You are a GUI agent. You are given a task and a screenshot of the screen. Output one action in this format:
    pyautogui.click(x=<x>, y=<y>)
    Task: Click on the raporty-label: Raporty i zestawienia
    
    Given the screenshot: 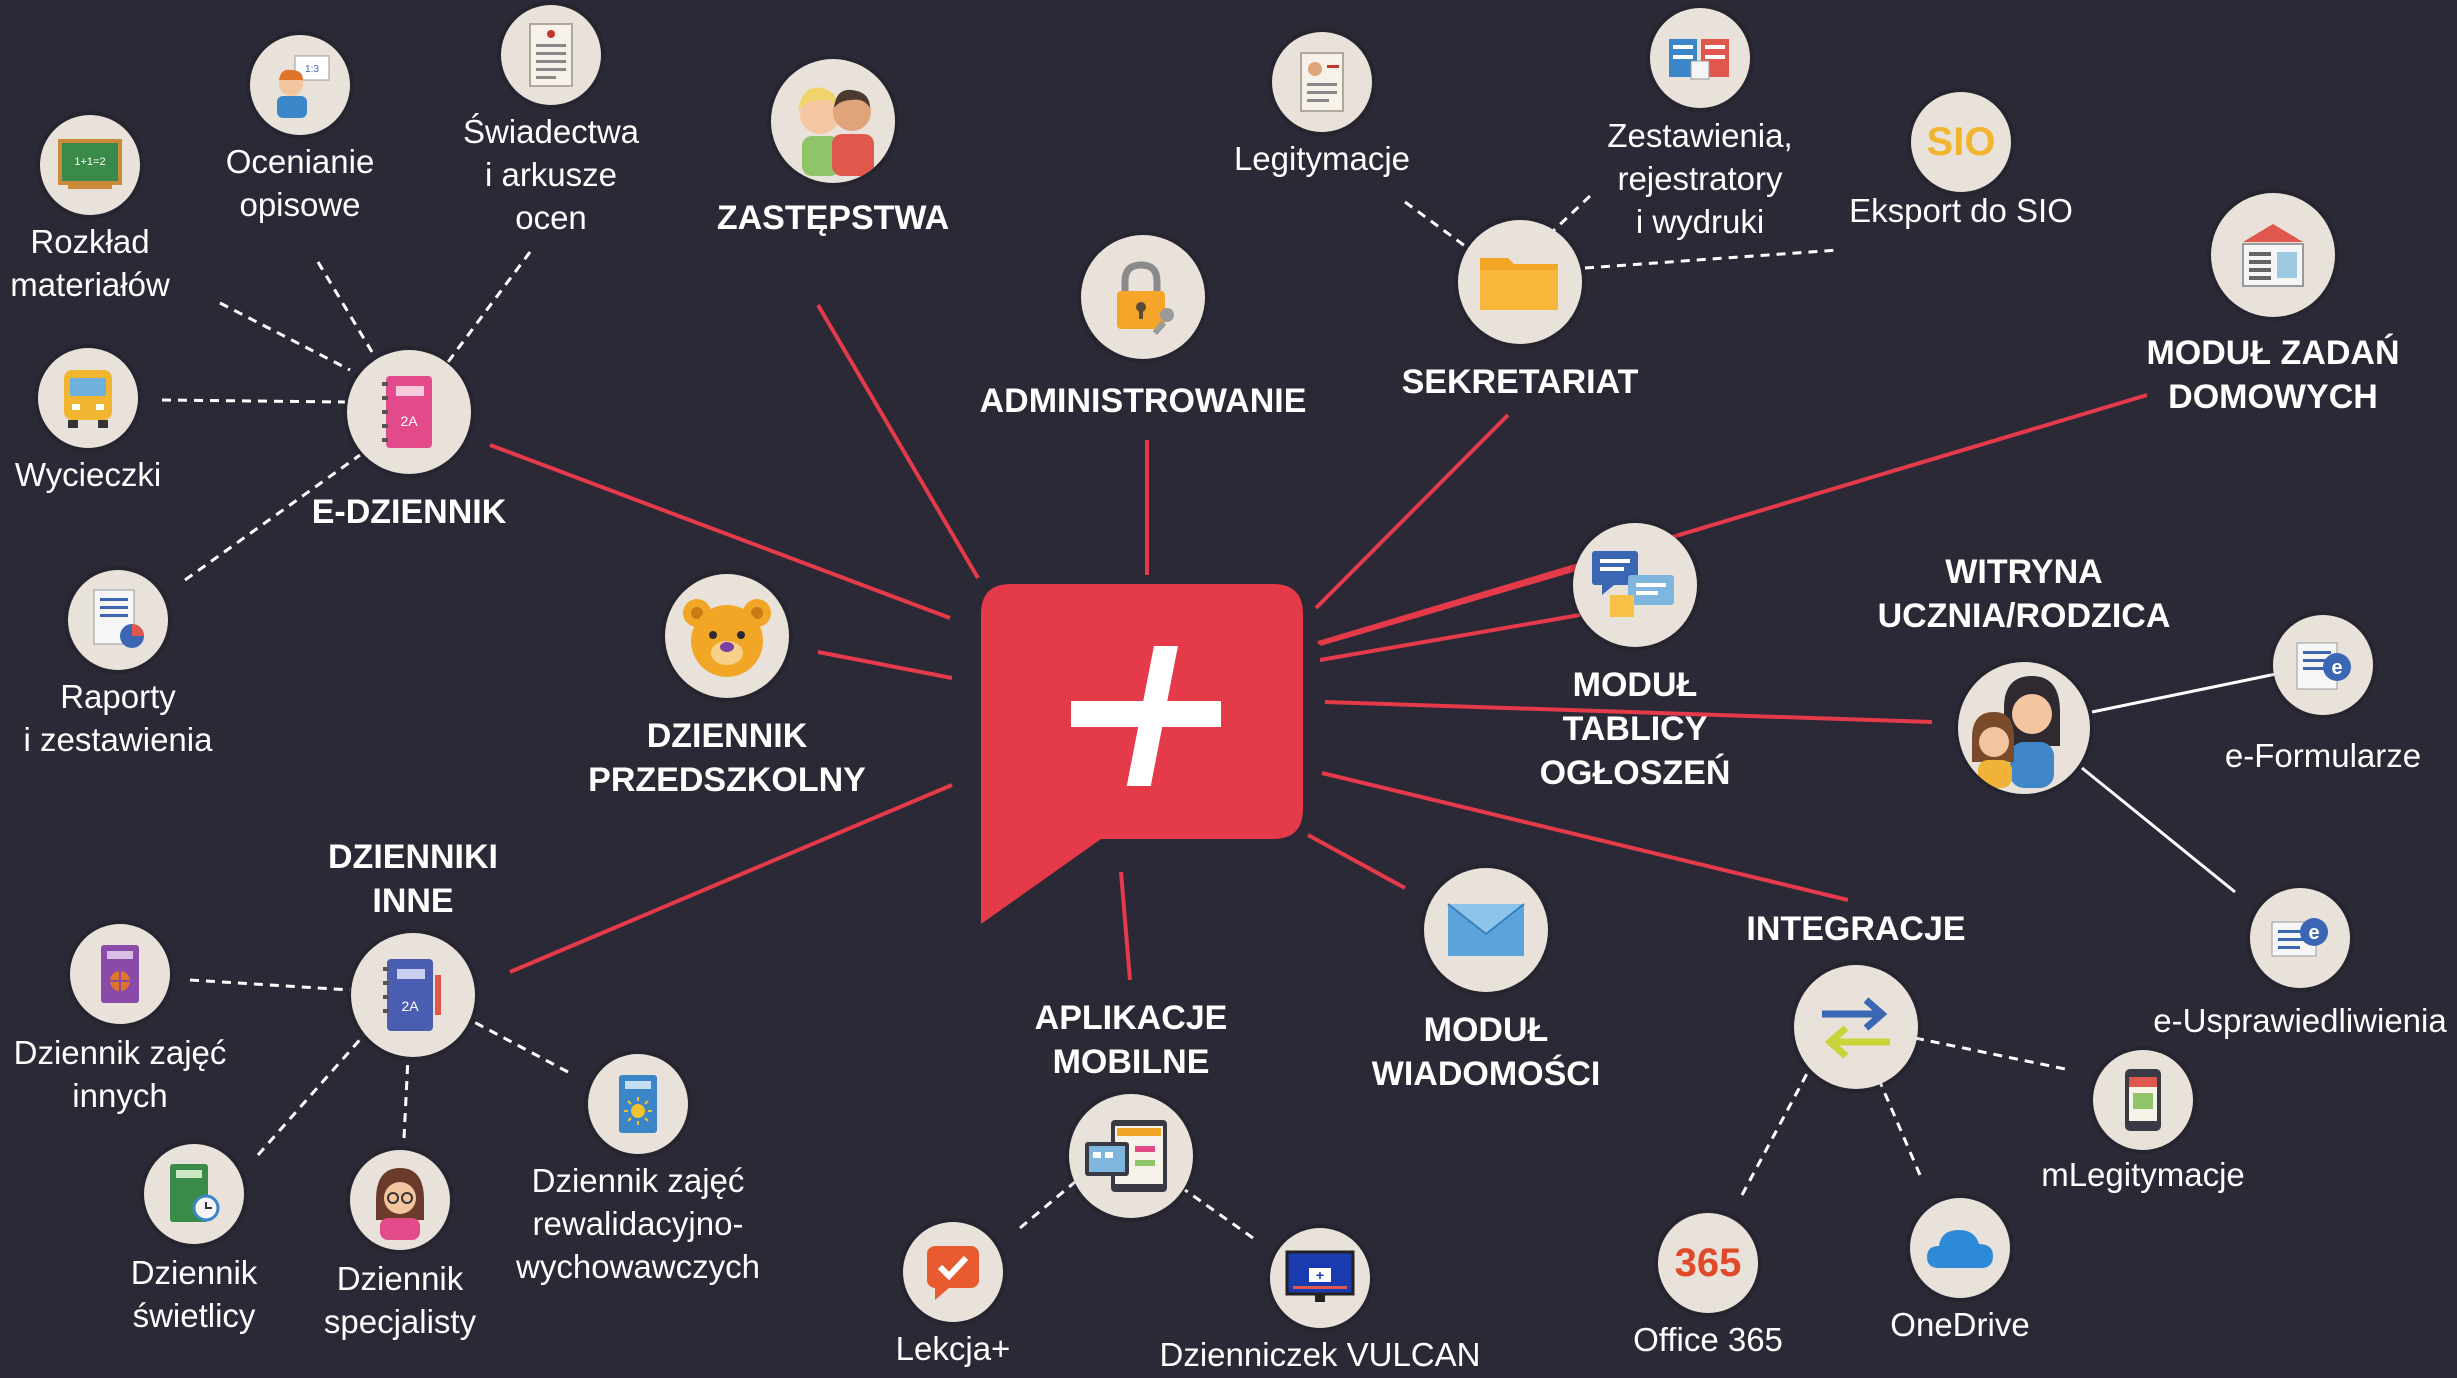 What is the action you would take?
    pyautogui.click(x=118, y=718)
    